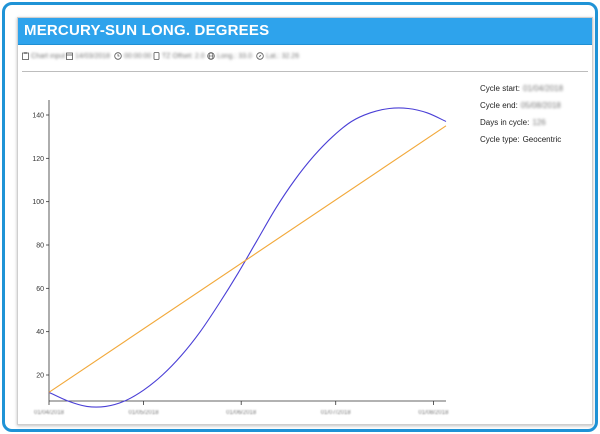 This screenshot has width=600, height=434. Describe the element at coordinates (183, 56) in the screenshot. I see `tz-offset-value: TZ Offset: 2.0` at that location.